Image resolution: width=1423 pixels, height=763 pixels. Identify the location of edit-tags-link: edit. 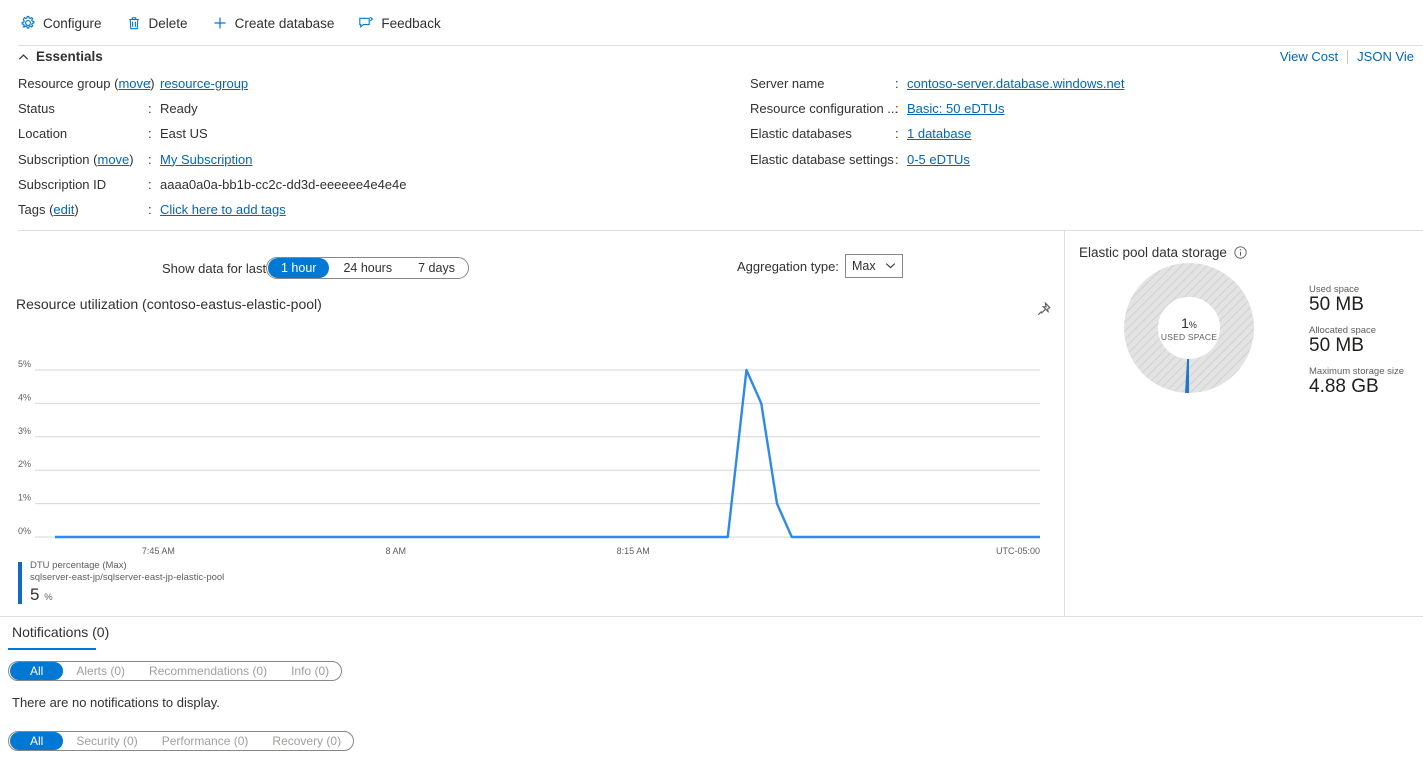
(63, 209).